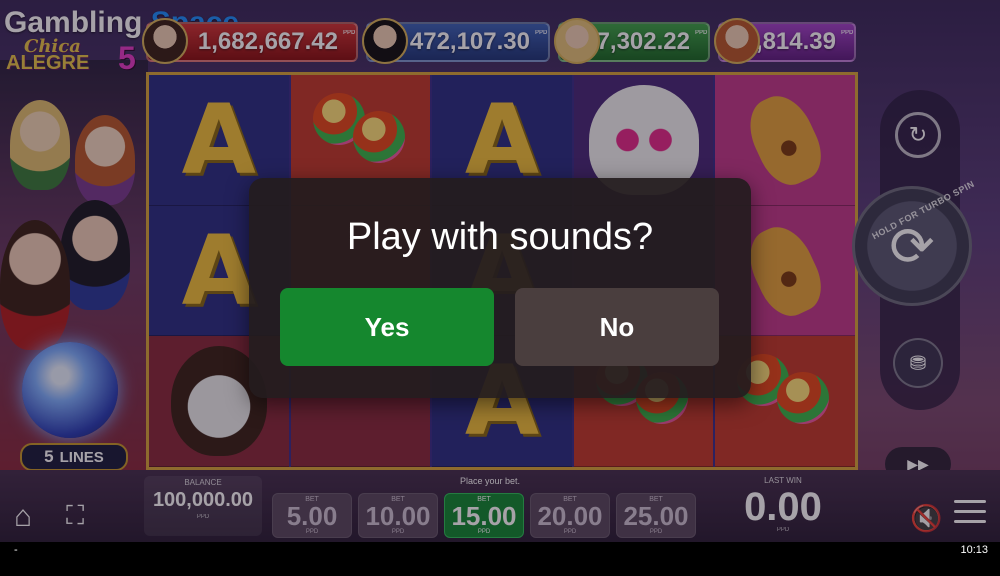  Describe the element at coordinates (617, 327) in the screenshot. I see `no-button: No` at that location.